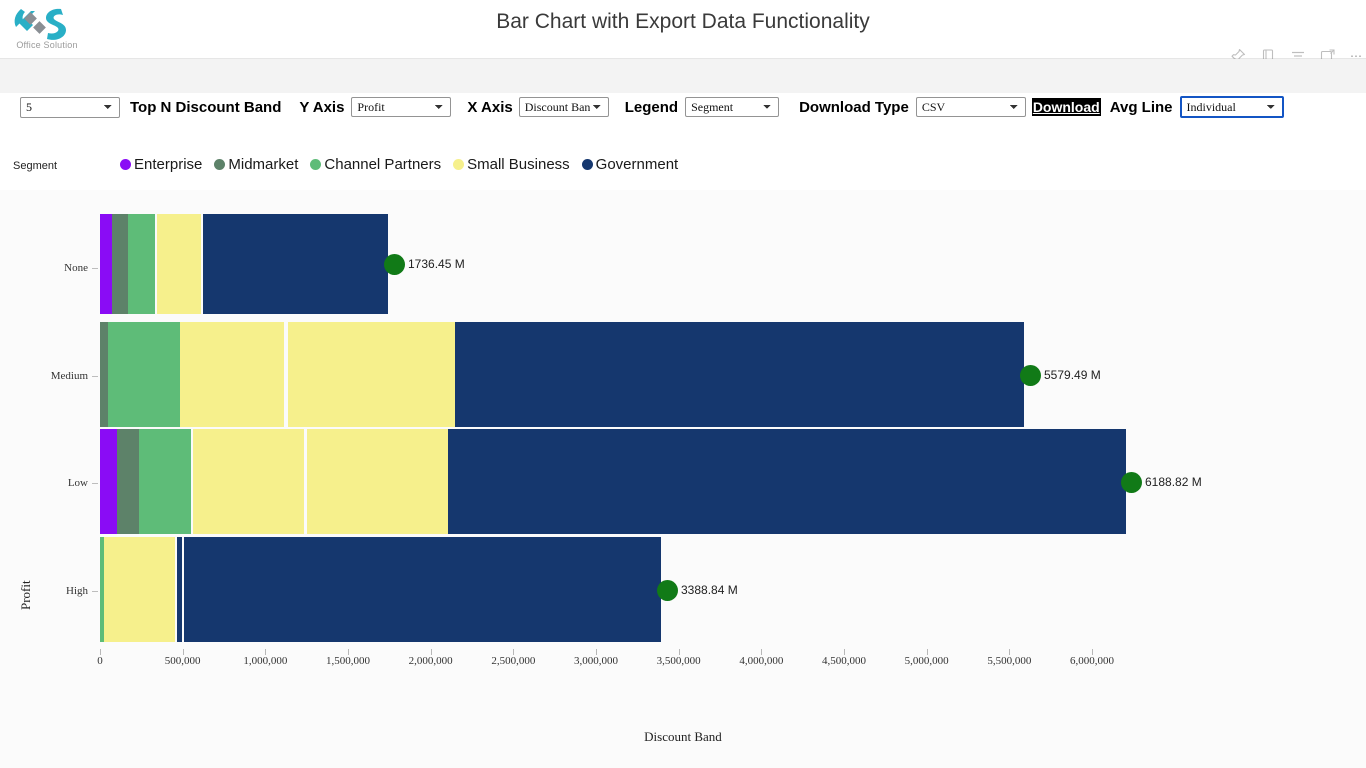 The width and height of the screenshot is (1366, 768). I want to click on y-axis-tick-label: High, so click(77, 591).